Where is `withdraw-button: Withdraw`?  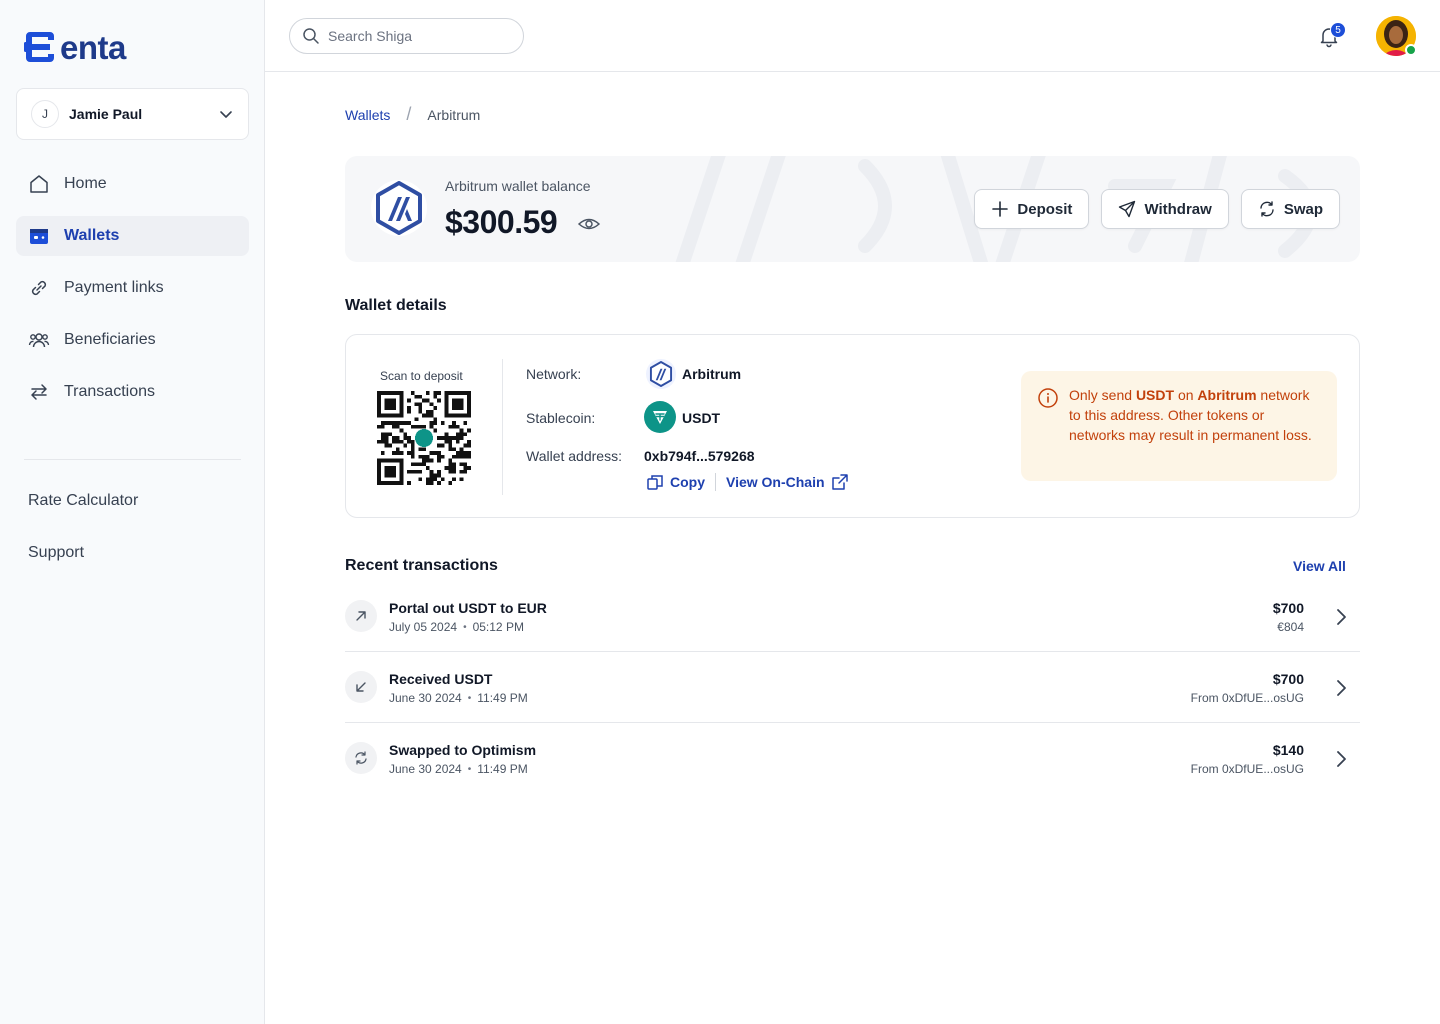 withdraw-button: Withdraw is located at coordinates (1165, 209).